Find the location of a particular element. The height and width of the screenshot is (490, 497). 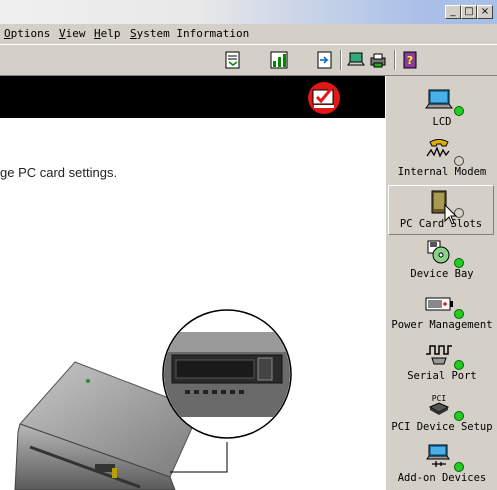

sidebar-item-add-on-devices: Add-on Devices is located at coordinates (441, 465).